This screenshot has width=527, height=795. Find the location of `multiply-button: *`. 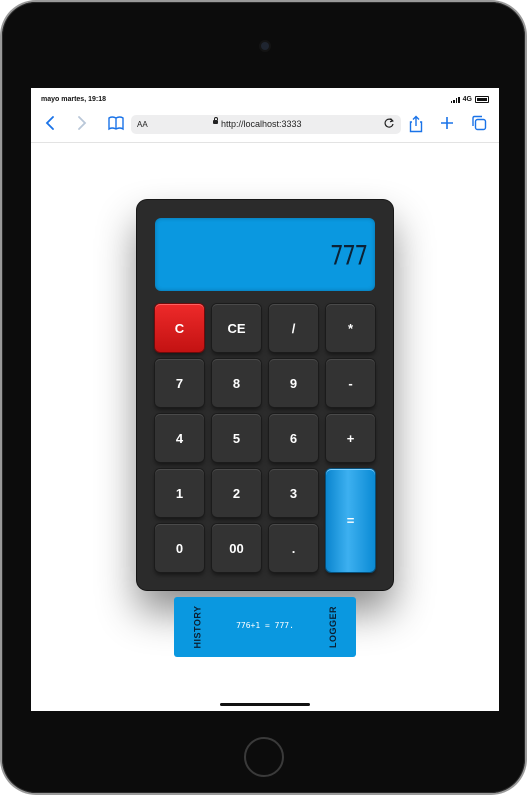

multiply-button: * is located at coordinates (350, 328).